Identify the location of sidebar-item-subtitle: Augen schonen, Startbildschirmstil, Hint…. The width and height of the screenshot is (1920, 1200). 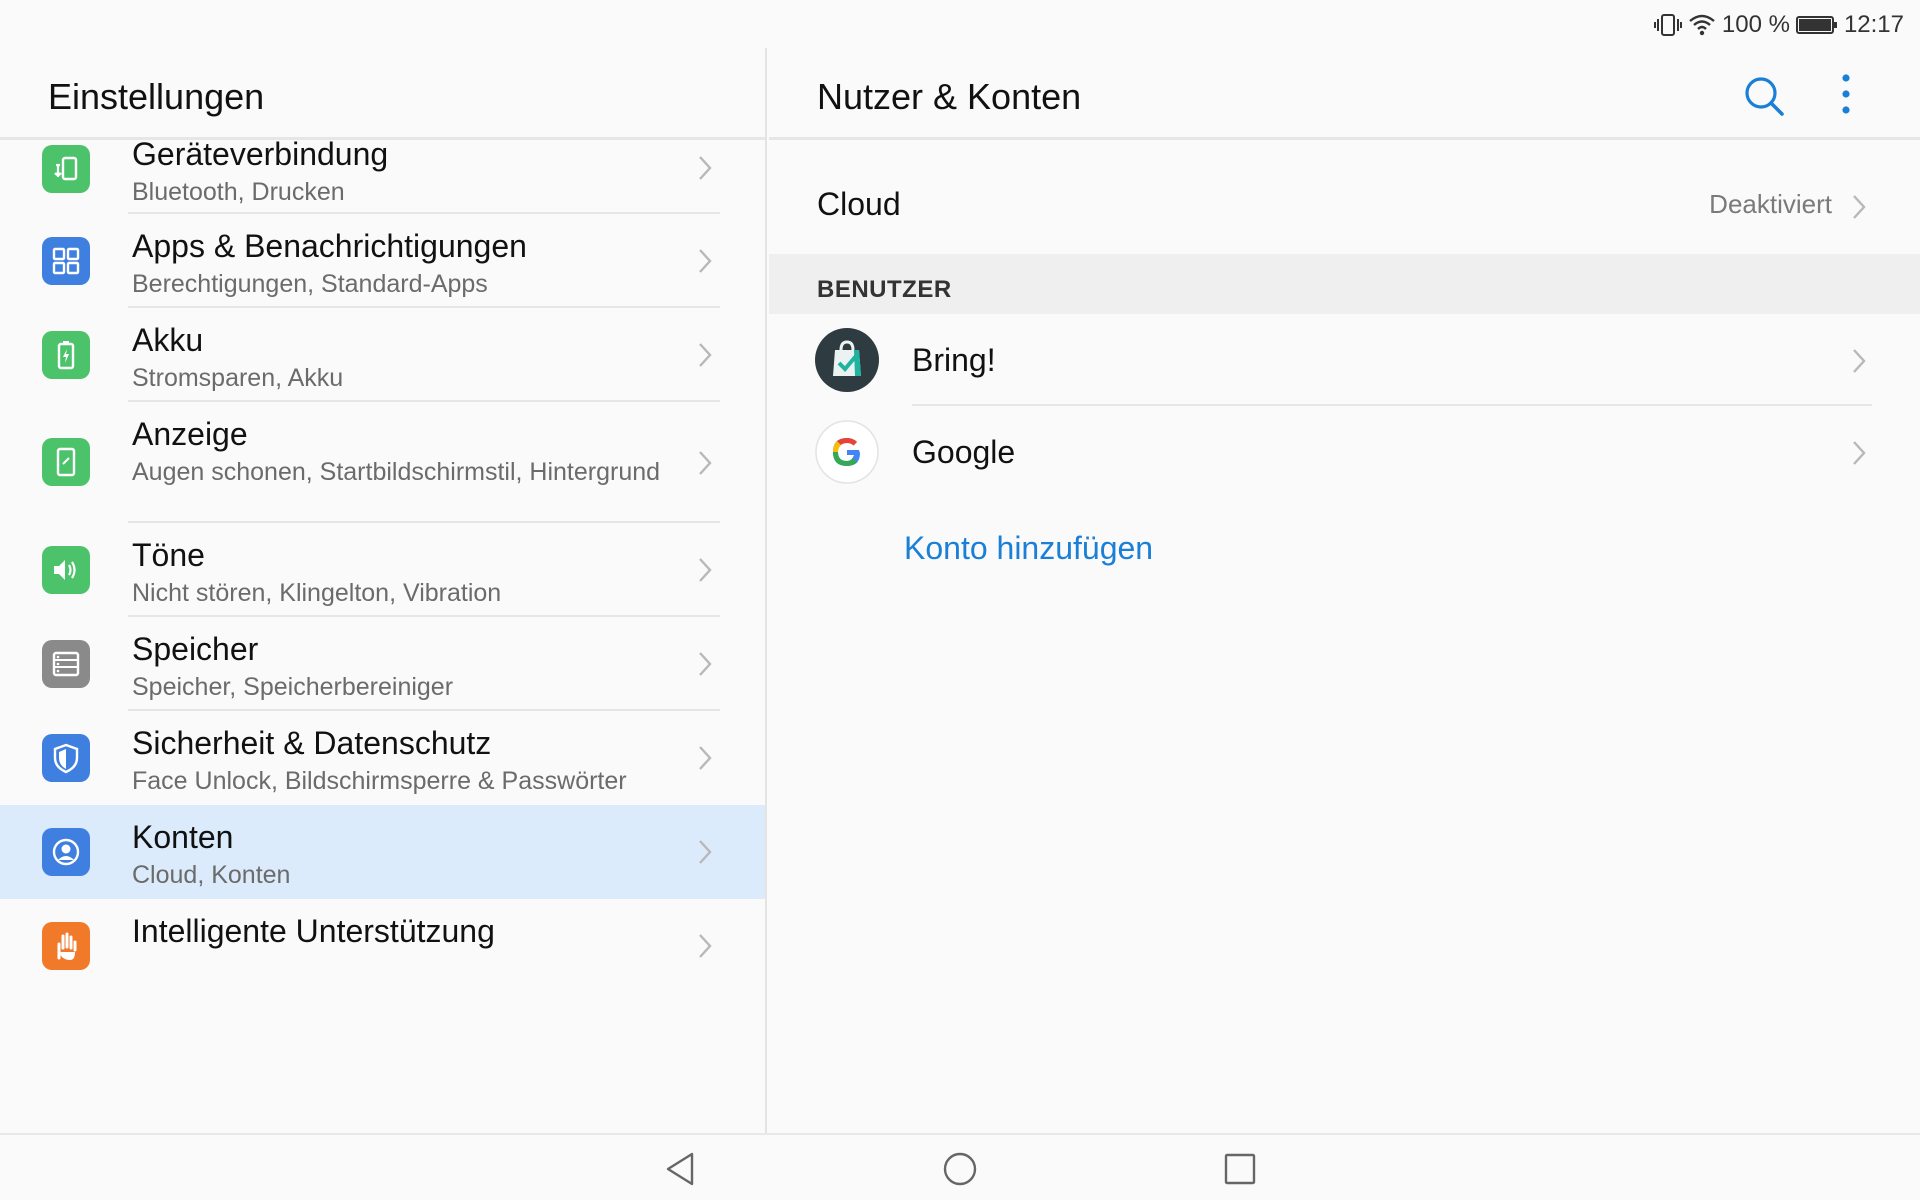
(396, 472).